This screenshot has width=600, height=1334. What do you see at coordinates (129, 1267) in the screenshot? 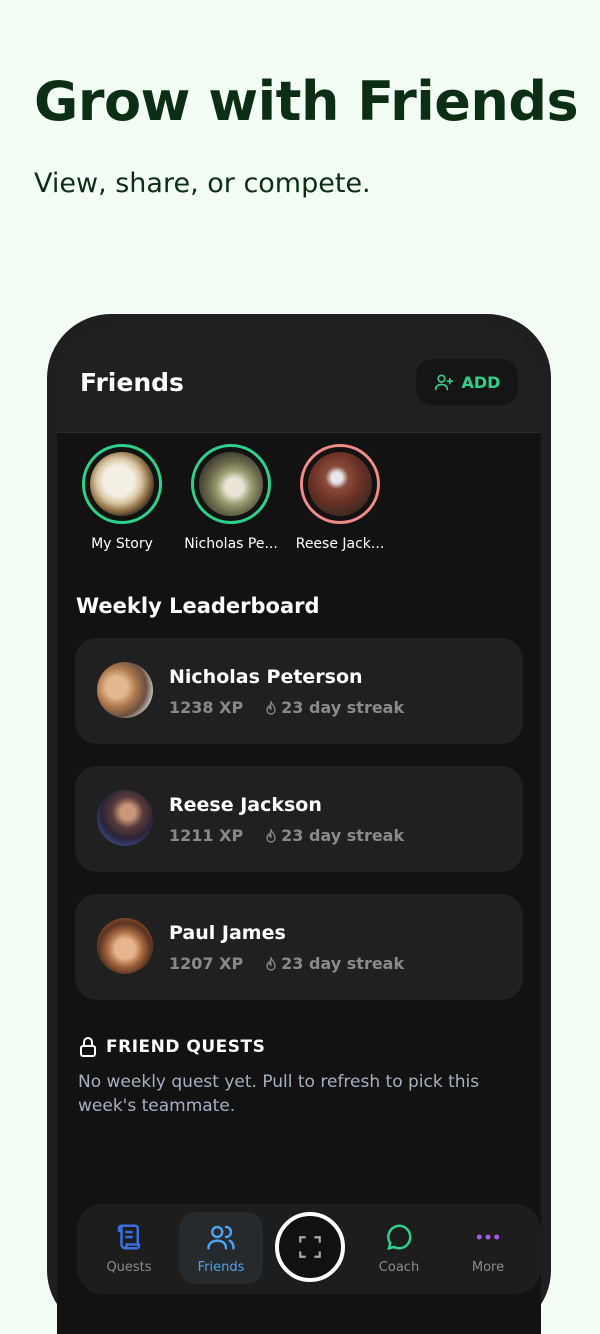
I see `nav-label: Quests` at bounding box center [129, 1267].